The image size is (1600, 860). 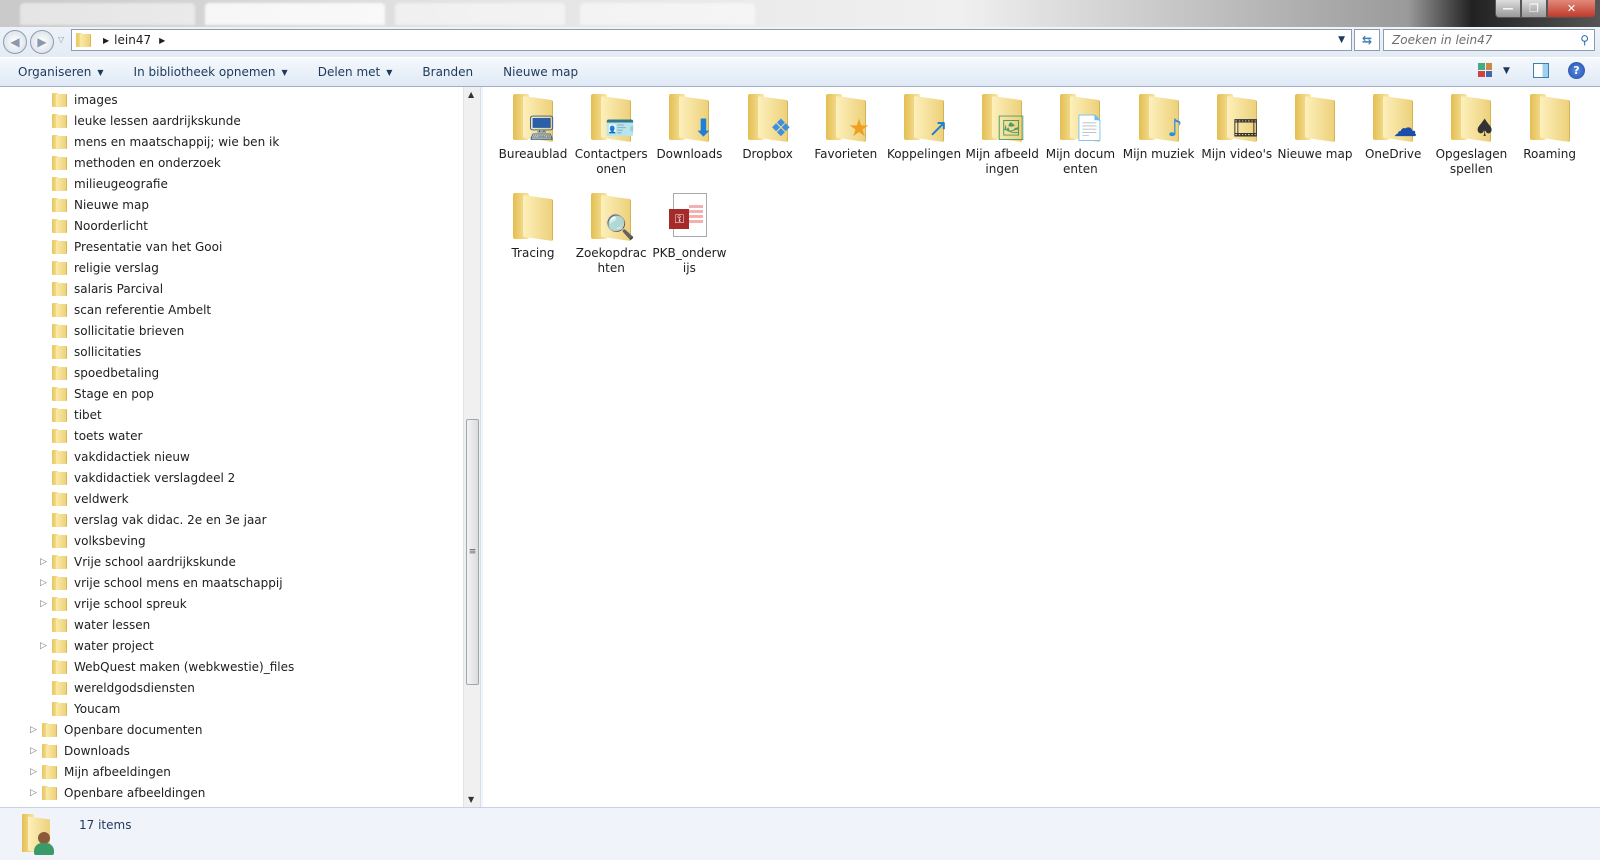 What do you see at coordinates (711, 40) in the screenshot?
I see `address-bar: ▶ lein47 ▶ ▼` at bounding box center [711, 40].